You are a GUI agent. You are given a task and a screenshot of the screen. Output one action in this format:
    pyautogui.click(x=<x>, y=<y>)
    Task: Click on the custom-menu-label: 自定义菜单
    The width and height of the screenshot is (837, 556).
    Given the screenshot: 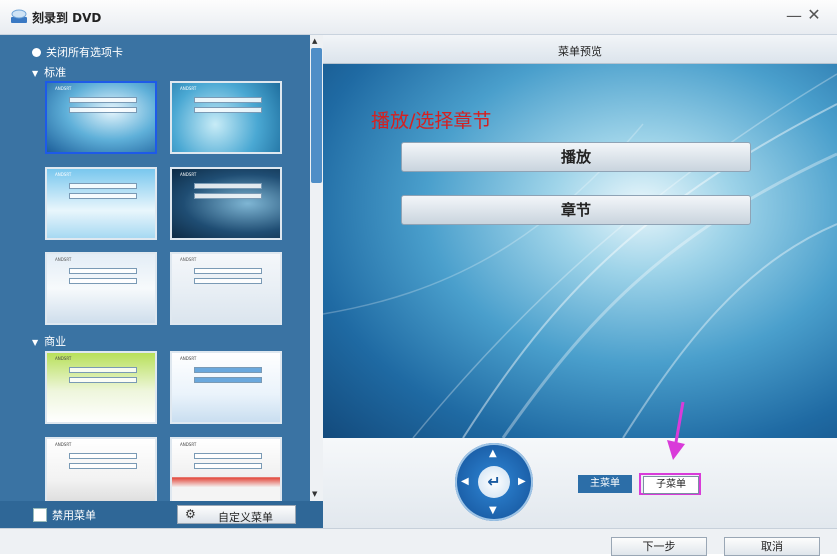 What is the action you would take?
    pyautogui.click(x=245, y=517)
    